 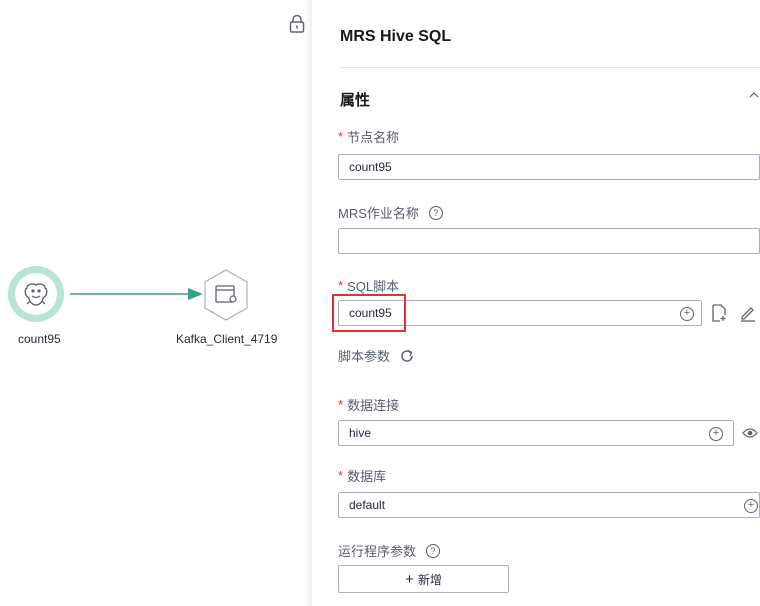 I want to click on edit-icon, so click(x=748, y=313).